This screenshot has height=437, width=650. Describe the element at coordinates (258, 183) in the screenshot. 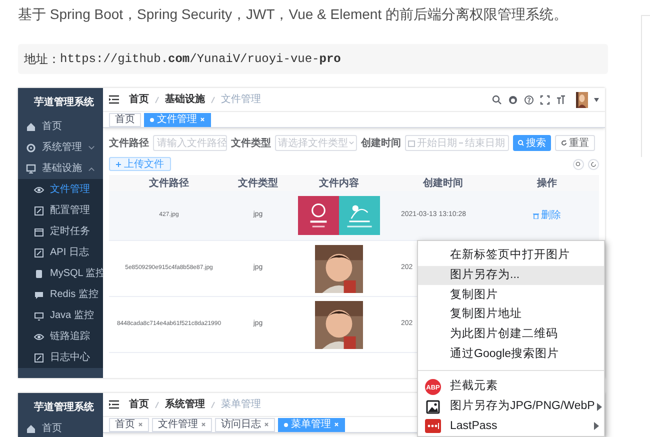

I see `column-header: 文件类型` at that location.